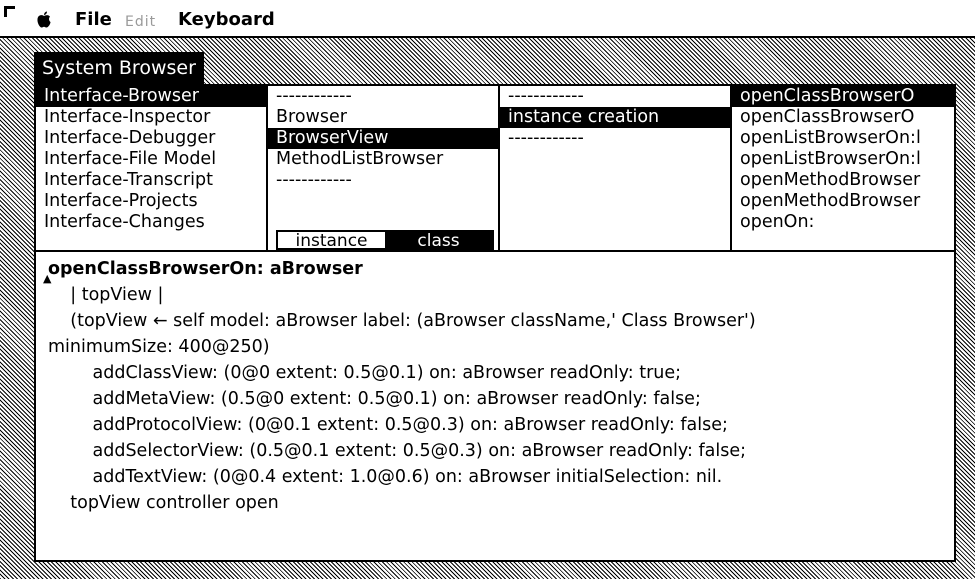 This screenshot has height=579, width=975. I want to click on code-line: minimumSize: 400@250), so click(159, 347).